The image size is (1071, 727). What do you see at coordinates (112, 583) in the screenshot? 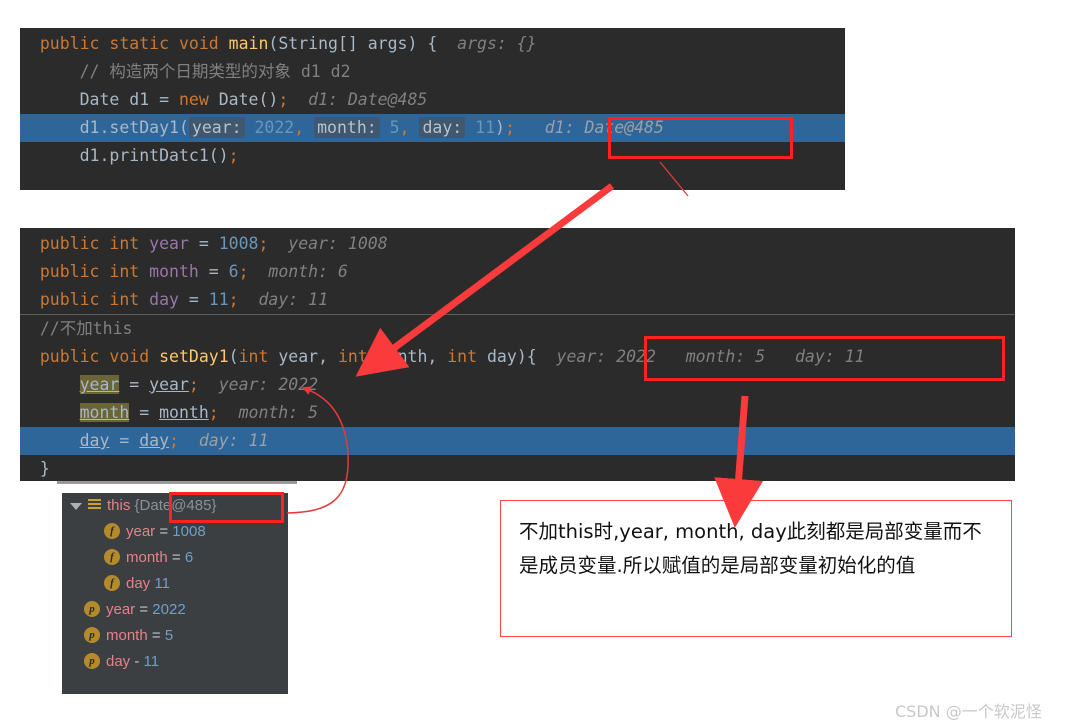
I see `field-icon: f` at bounding box center [112, 583].